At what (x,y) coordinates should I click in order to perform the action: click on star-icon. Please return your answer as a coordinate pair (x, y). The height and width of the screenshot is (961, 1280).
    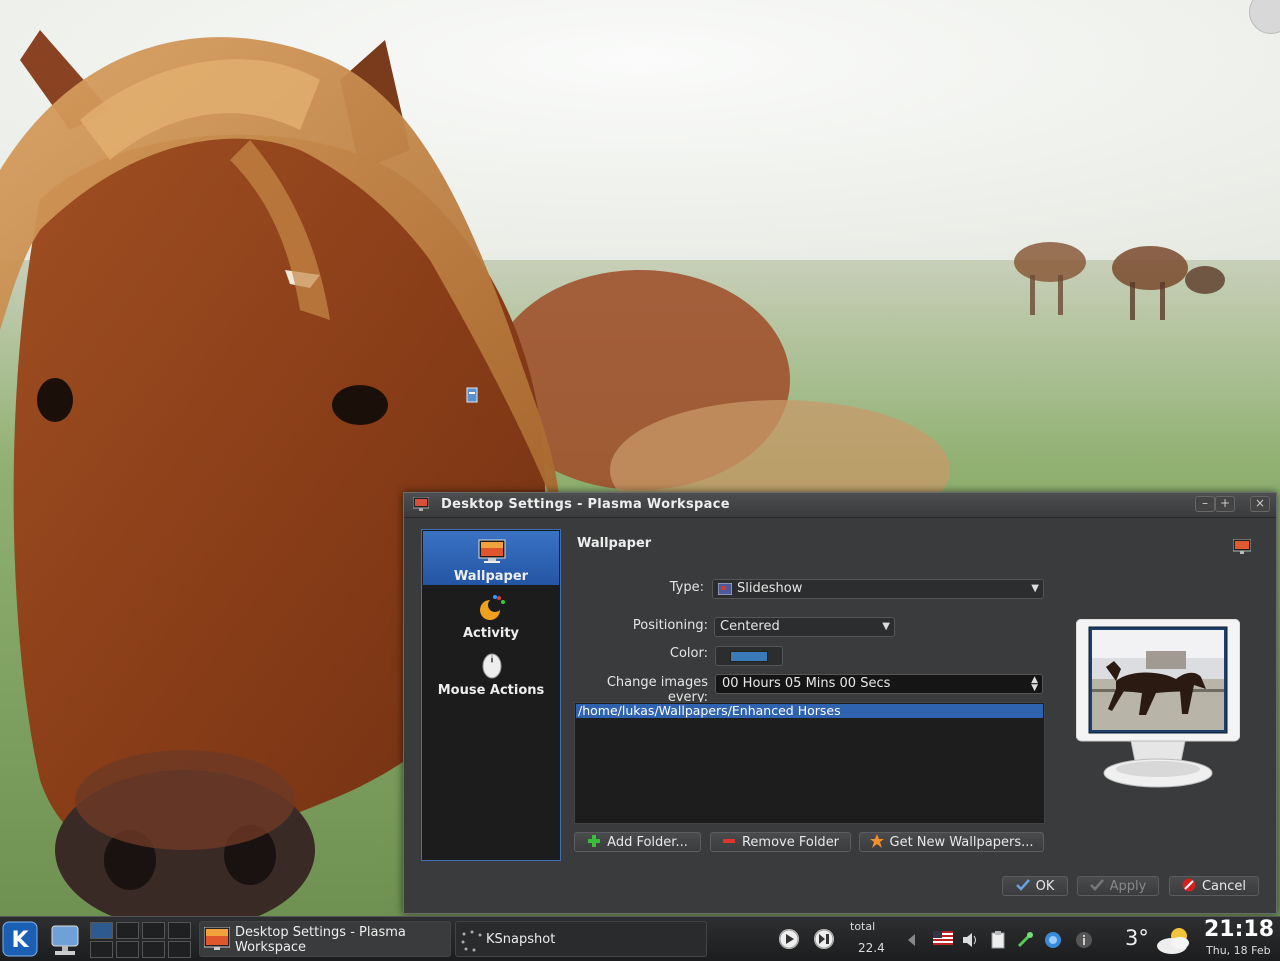
    Looking at the image, I should click on (876, 841).